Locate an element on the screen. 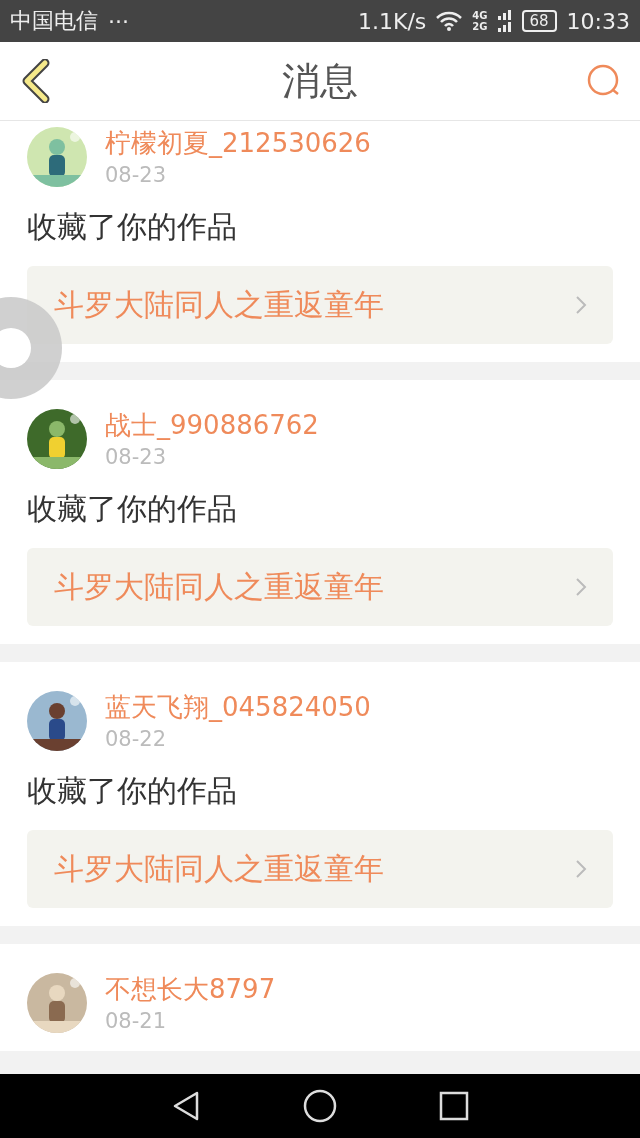 The width and height of the screenshot is (640, 1138). page-title: 消息 is located at coordinates (320, 81).